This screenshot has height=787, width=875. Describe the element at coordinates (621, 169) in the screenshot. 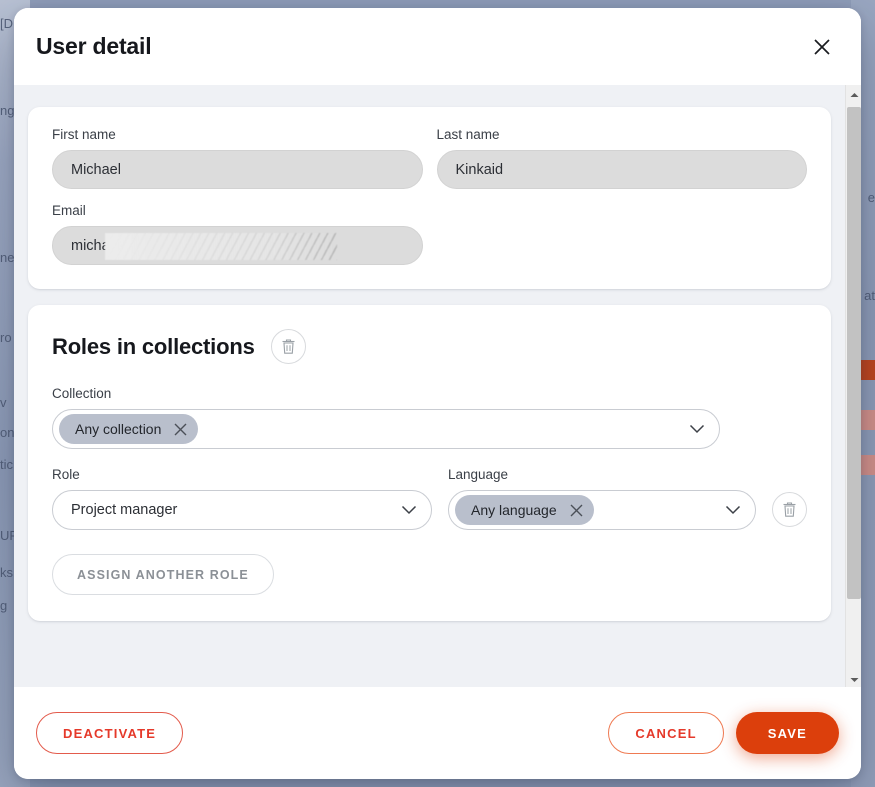

I see `last-name-input: Kinkaid` at that location.